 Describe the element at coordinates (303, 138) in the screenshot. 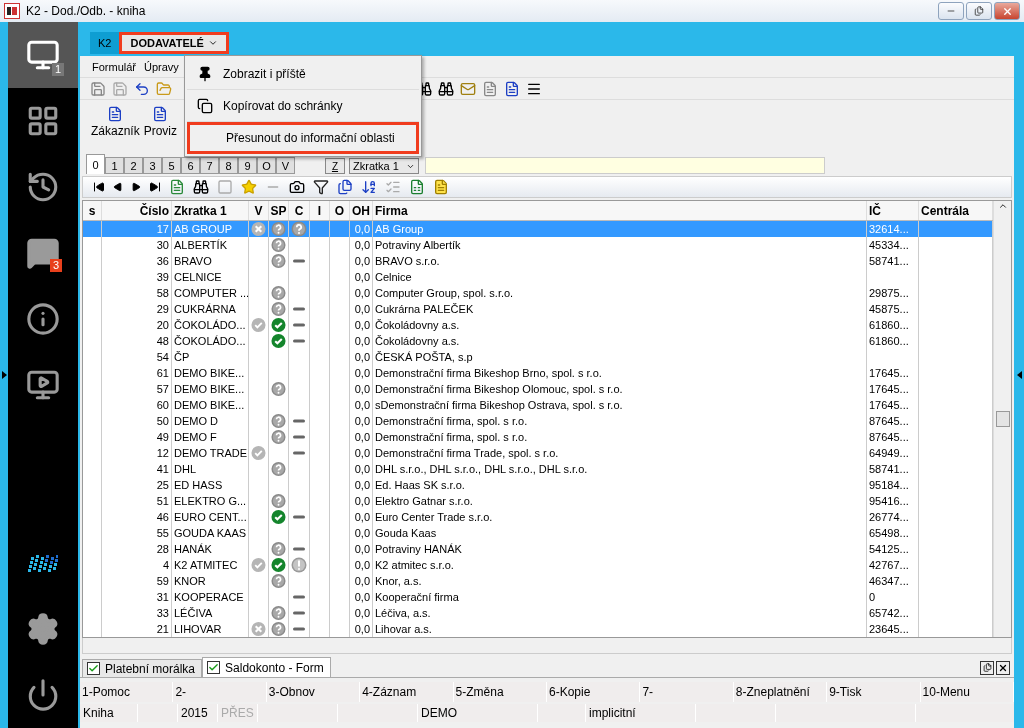

I see `menu-item: Přesunout do informační oblasti` at that location.